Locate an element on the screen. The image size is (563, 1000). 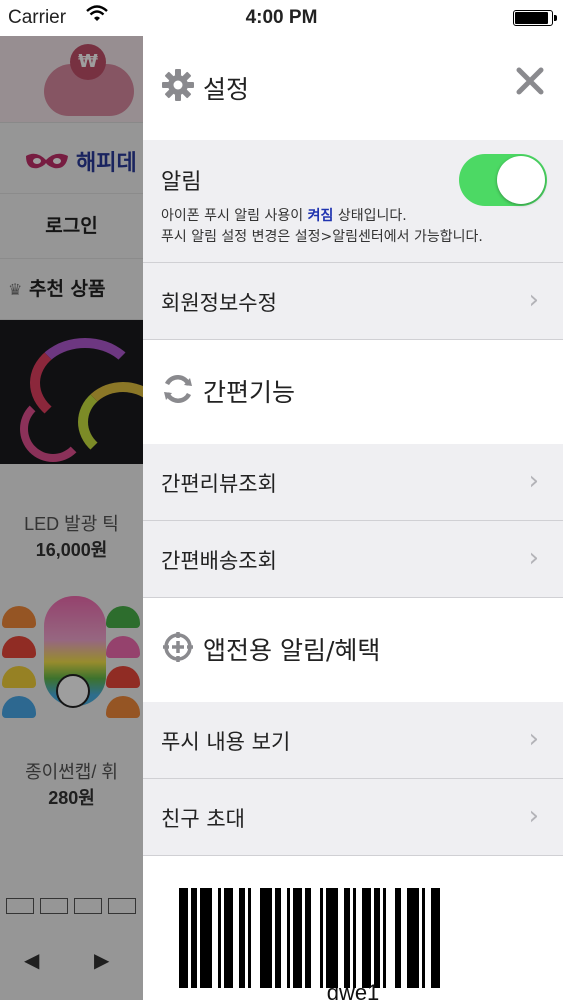
barcode-area: qwe1 is located at coordinates (353, 928).